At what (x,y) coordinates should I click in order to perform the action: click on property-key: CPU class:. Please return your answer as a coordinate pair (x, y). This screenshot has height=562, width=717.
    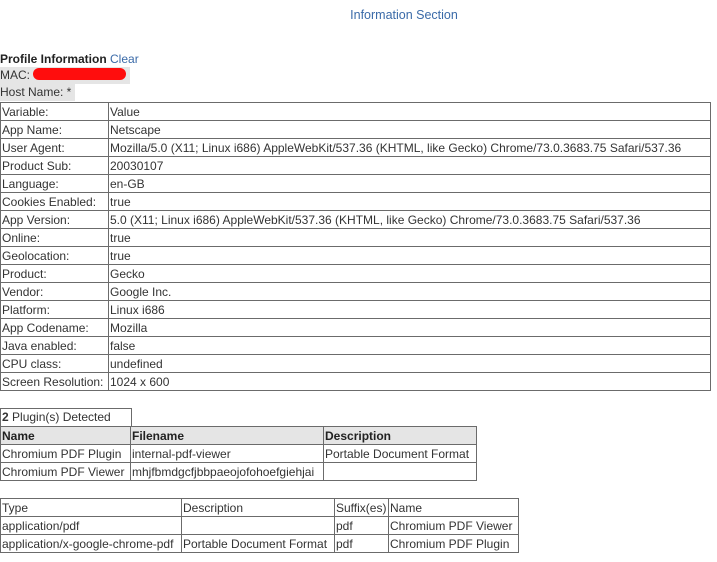
    Looking at the image, I should click on (54, 363).